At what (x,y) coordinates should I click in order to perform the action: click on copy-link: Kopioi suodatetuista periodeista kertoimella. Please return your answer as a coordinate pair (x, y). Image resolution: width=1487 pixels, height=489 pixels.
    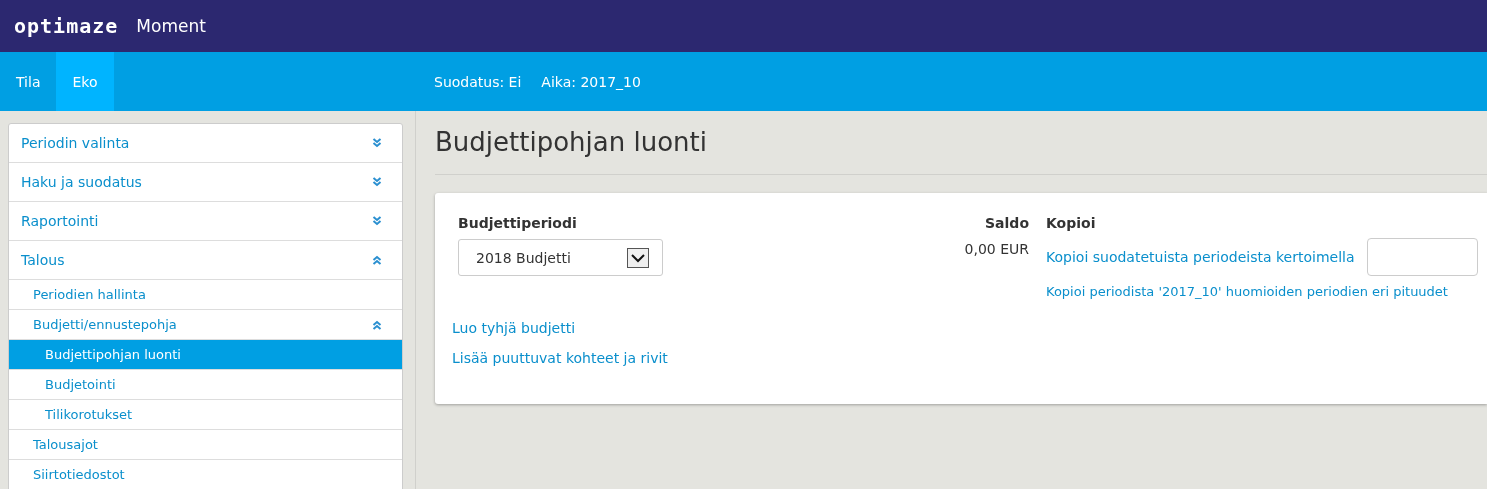
    Looking at the image, I should click on (1200, 257).